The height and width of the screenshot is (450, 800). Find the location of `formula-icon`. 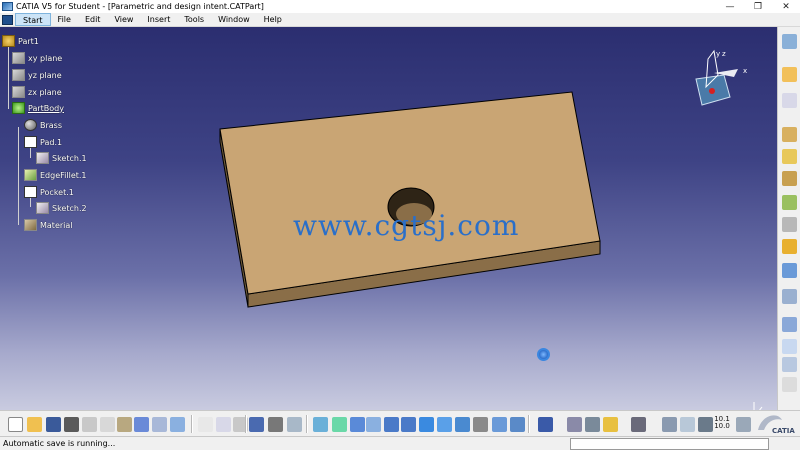

formula-icon is located at coordinates (205, 424).